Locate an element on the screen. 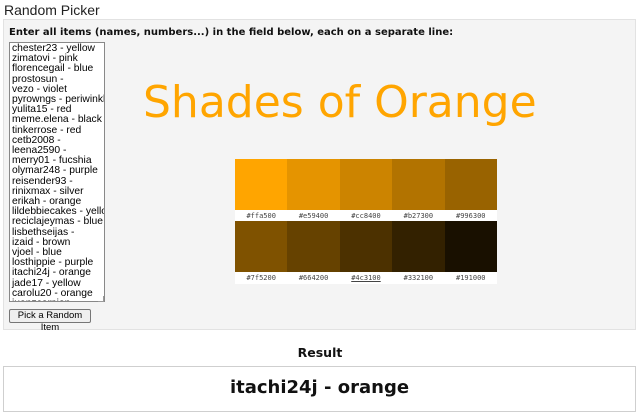 Image resolution: width=640 pixels, height=417 pixels. swatch-row-2: #7f5200 #664200 #4c3100 #332100 #191000 is located at coordinates (366, 252).